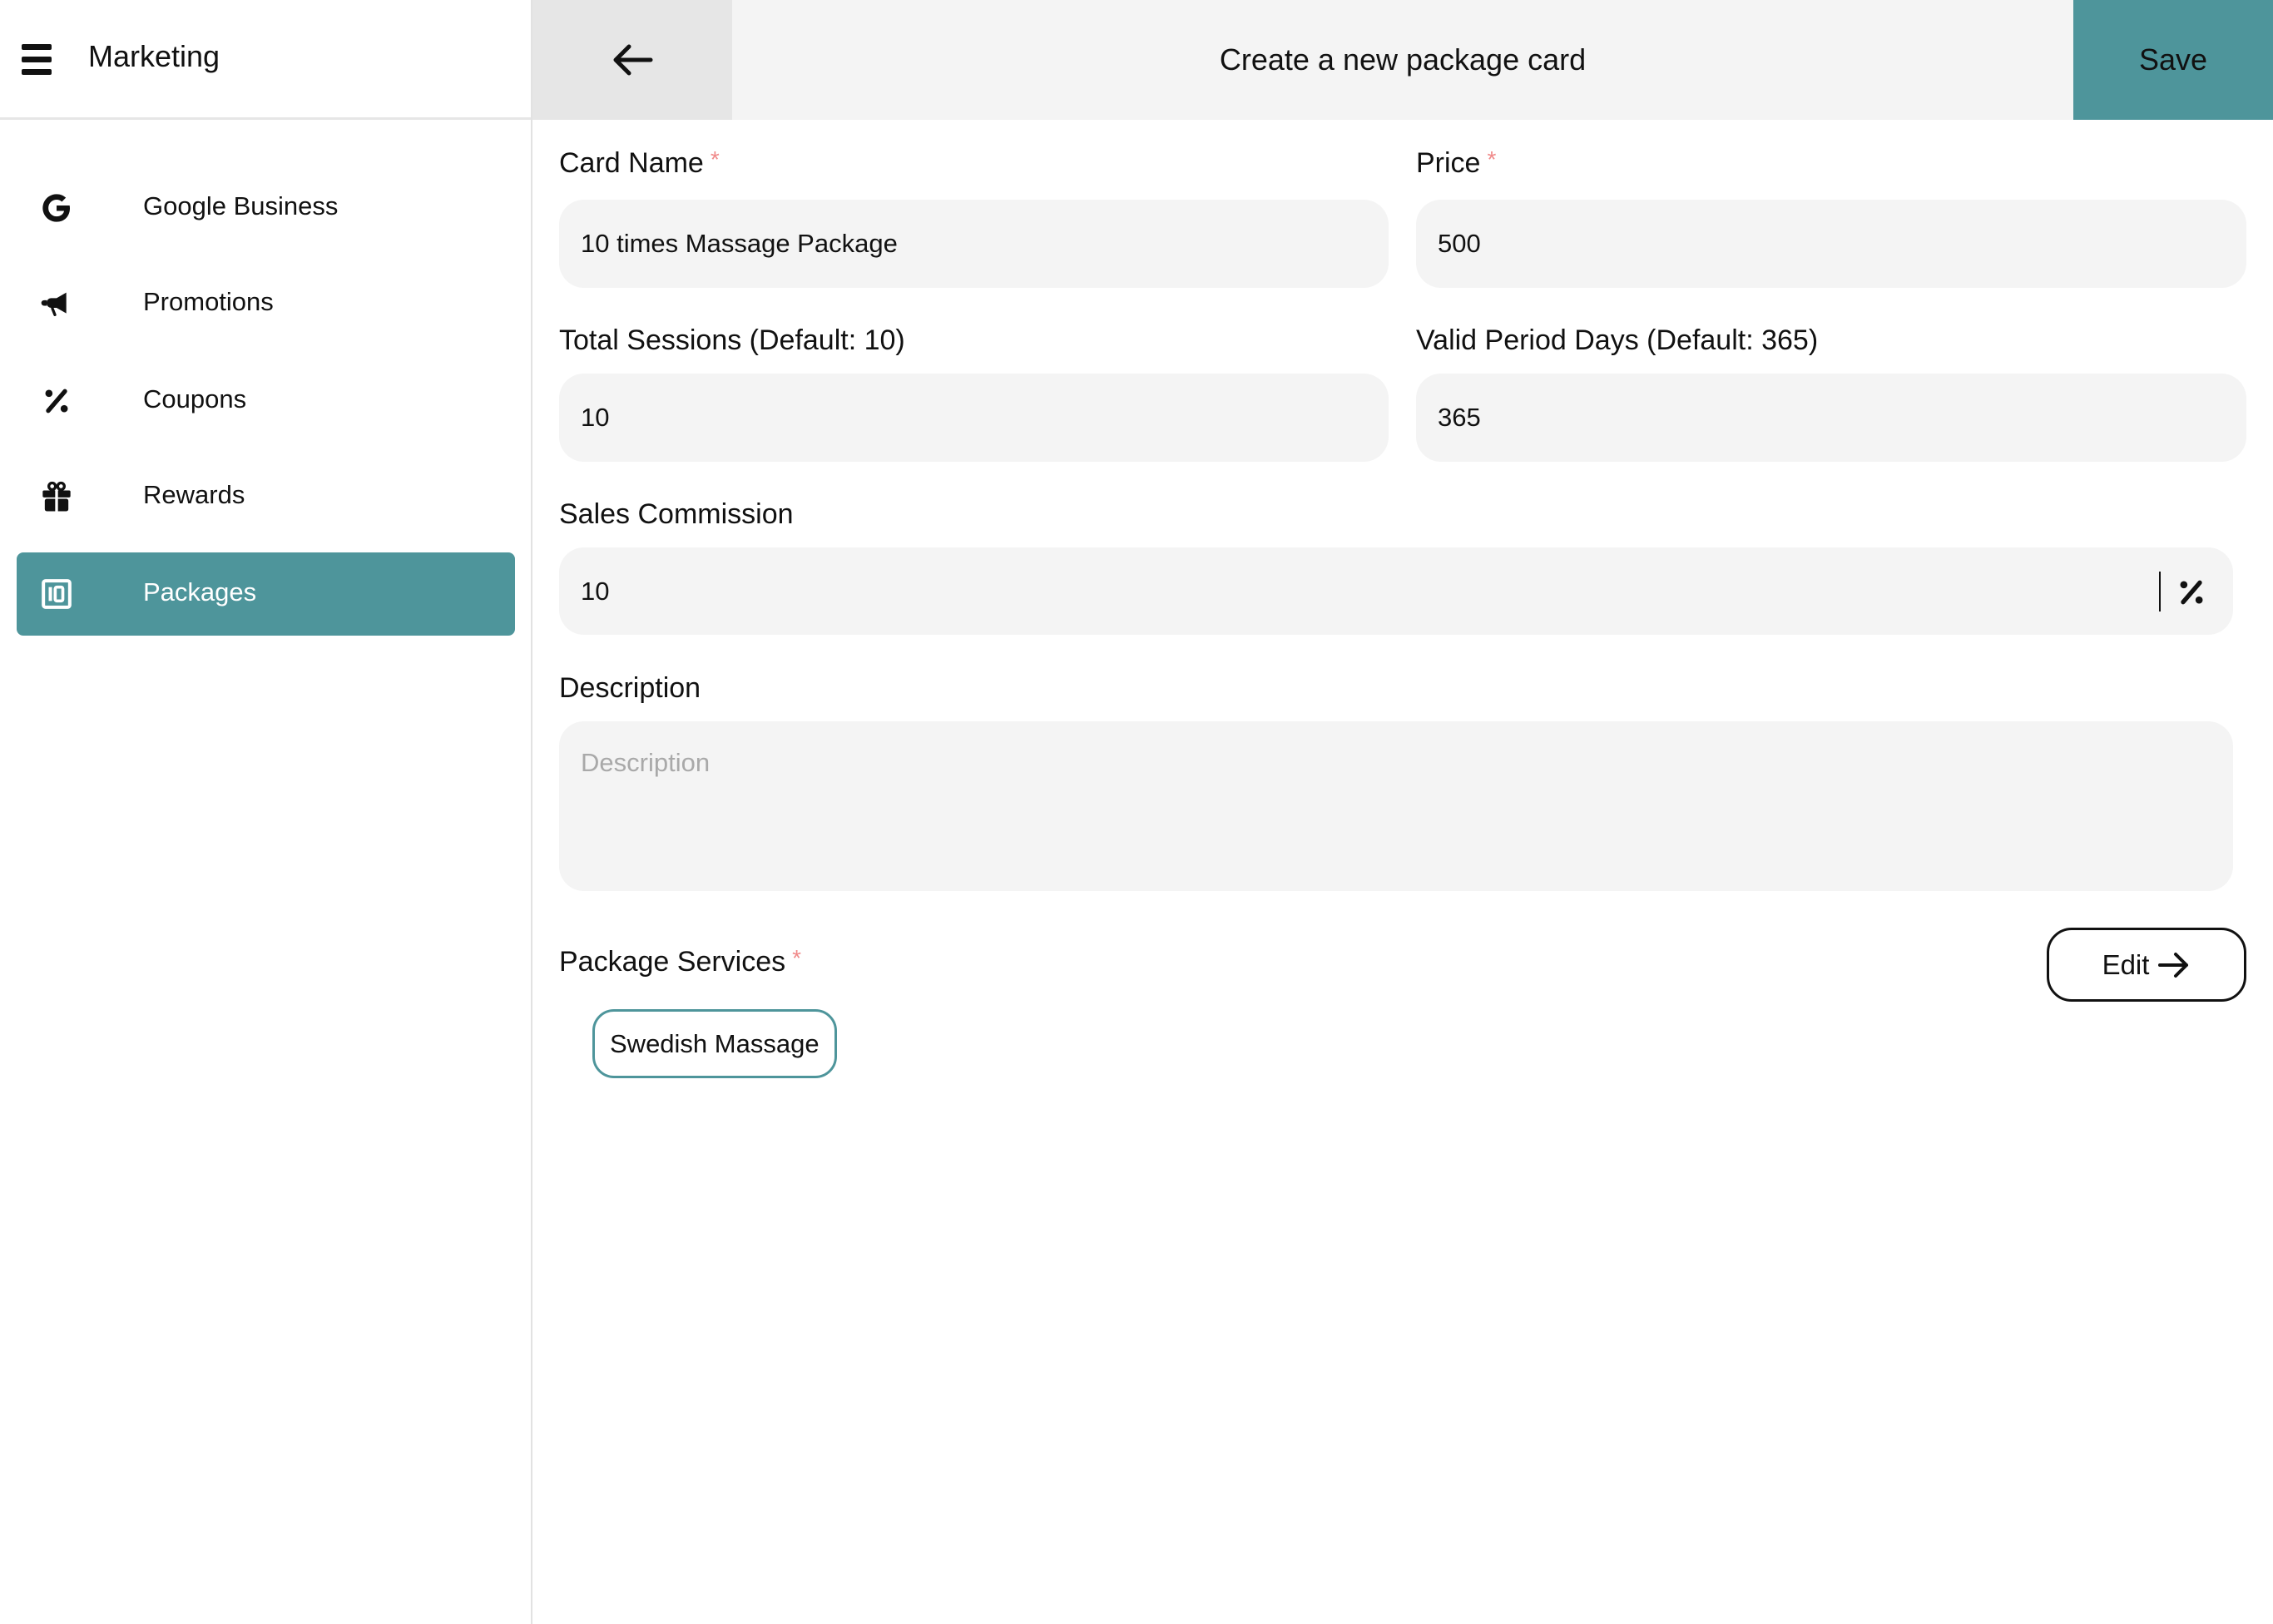 The height and width of the screenshot is (1624, 2273). I want to click on google-icon, so click(56, 208).